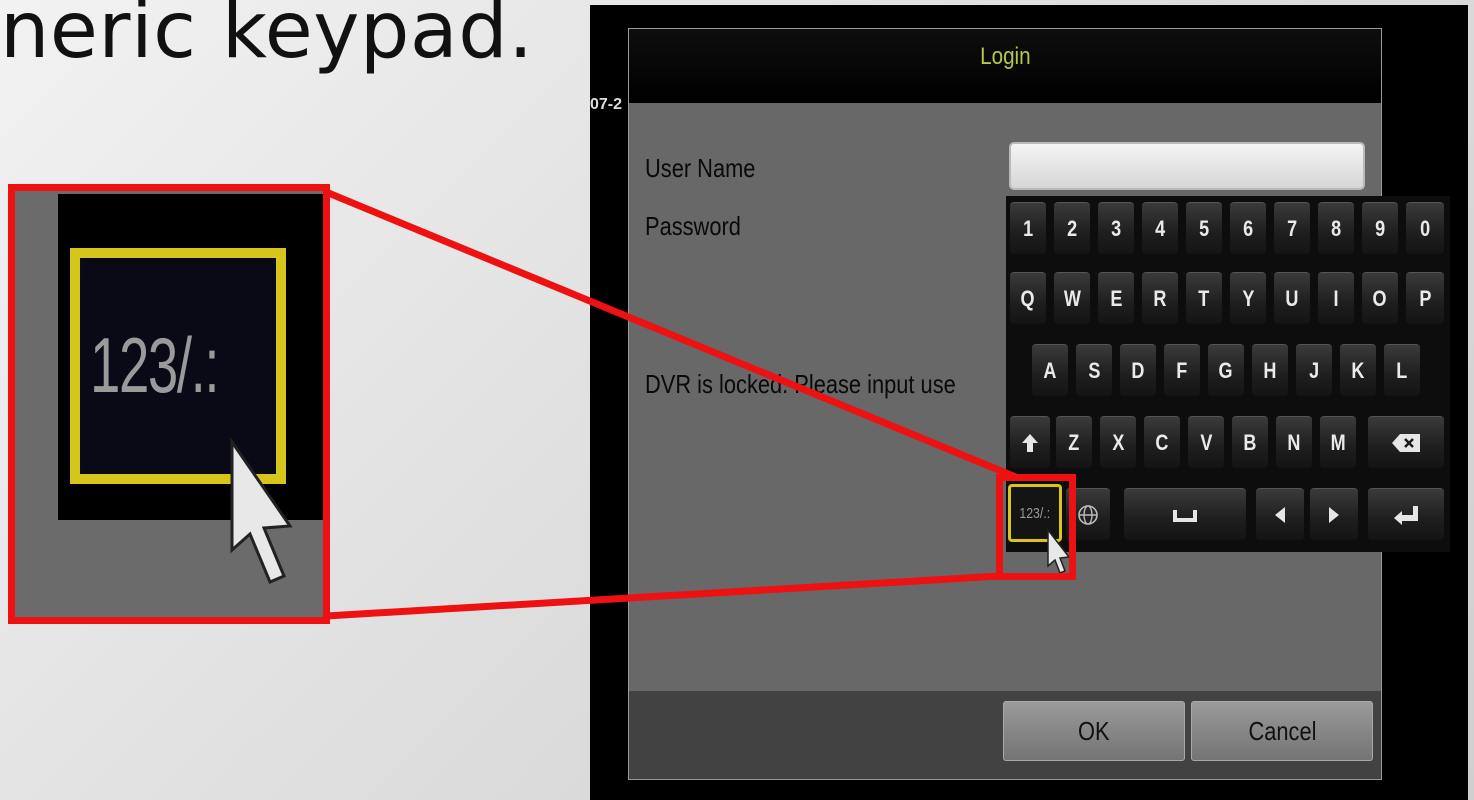 Image resolution: width=1474 pixels, height=800 pixels. Describe the element at coordinates (1138, 370) in the screenshot. I see `key-d: D` at that location.